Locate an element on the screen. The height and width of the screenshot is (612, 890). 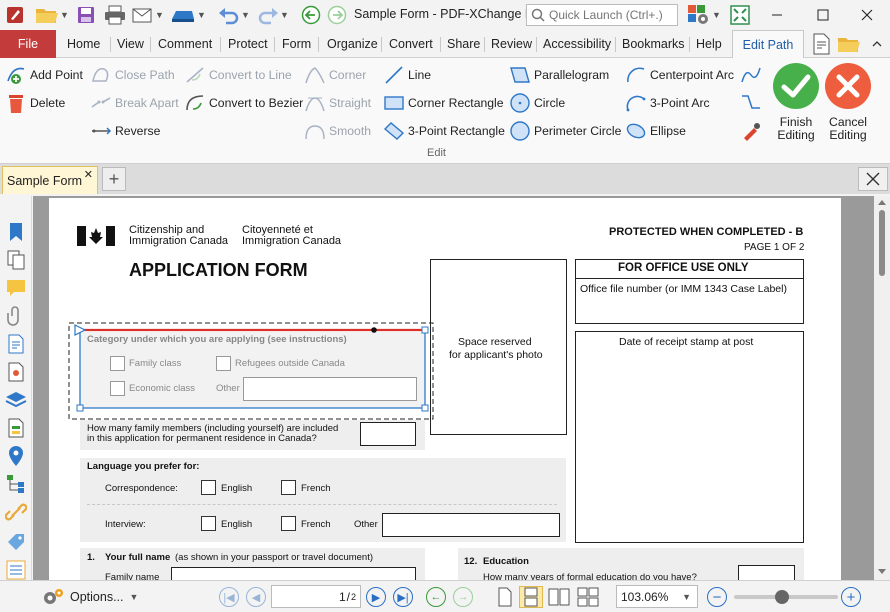
close-window-button is located at coordinates (867, 15).